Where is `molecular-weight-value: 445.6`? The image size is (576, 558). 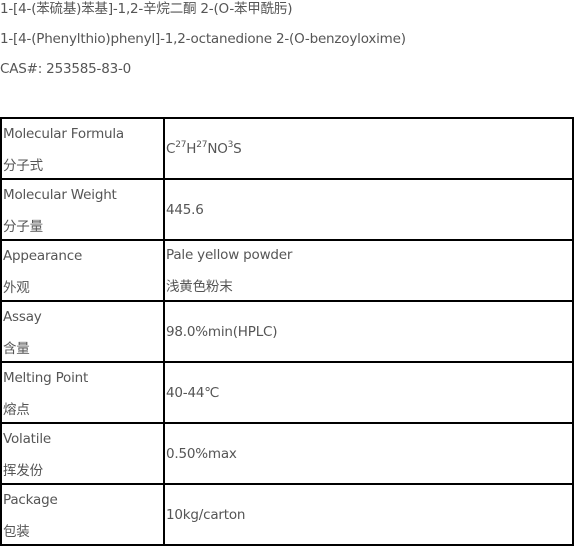 molecular-weight-value: 445.6 is located at coordinates (185, 209).